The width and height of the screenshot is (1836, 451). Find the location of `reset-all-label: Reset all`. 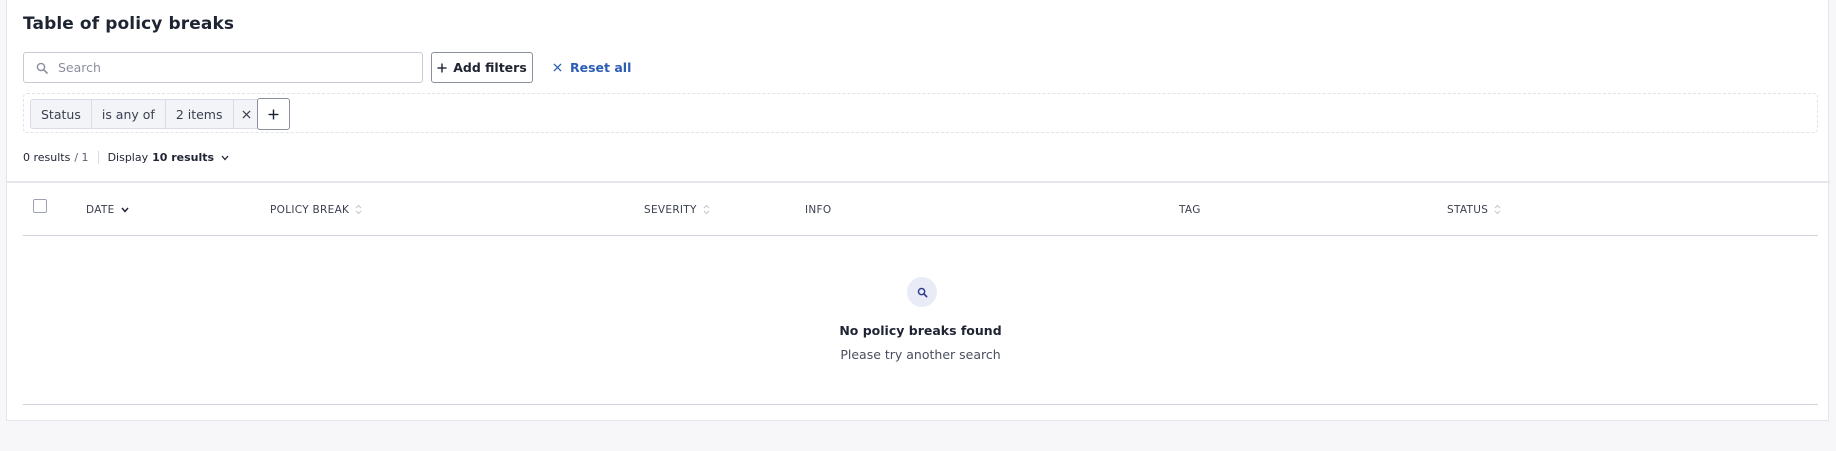

reset-all-label: Reset all is located at coordinates (601, 67).